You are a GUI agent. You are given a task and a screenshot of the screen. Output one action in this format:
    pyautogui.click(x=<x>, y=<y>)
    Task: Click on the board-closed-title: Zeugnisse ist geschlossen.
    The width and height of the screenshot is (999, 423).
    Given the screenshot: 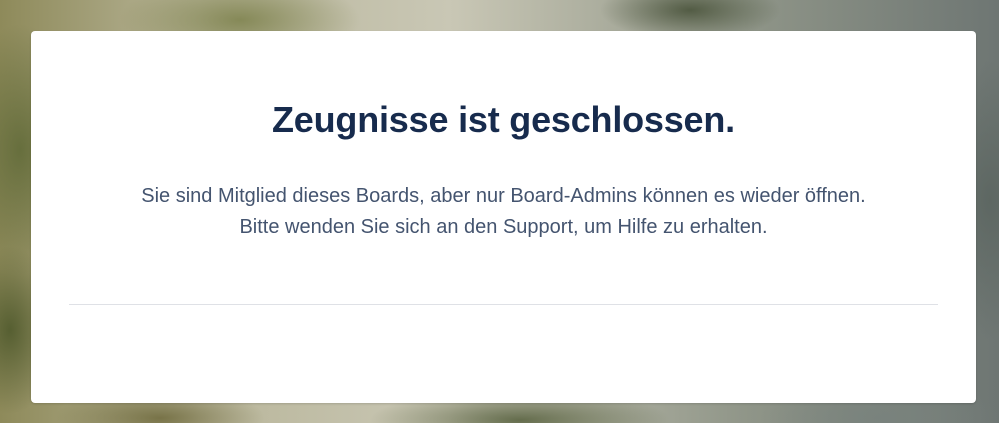 What is the action you would take?
    pyautogui.click(x=503, y=119)
    